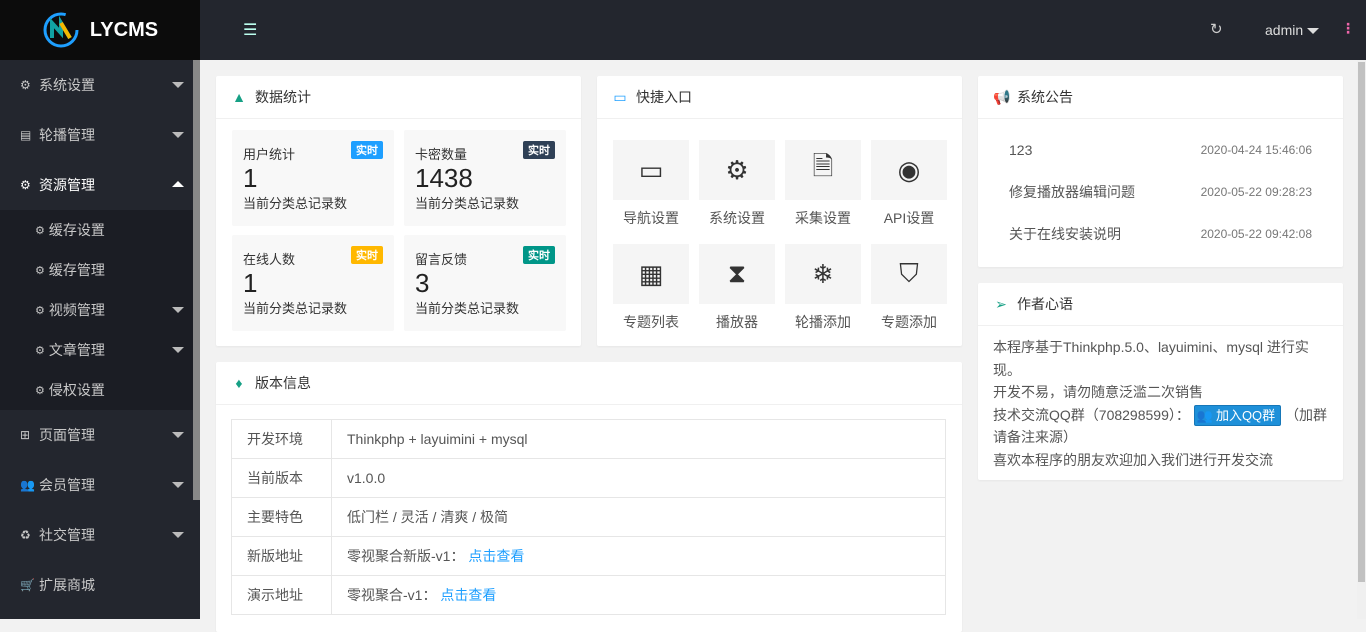  I want to click on table-row: 开发环境 Thinkphp + layuimini + mysql, so click(588, 439).